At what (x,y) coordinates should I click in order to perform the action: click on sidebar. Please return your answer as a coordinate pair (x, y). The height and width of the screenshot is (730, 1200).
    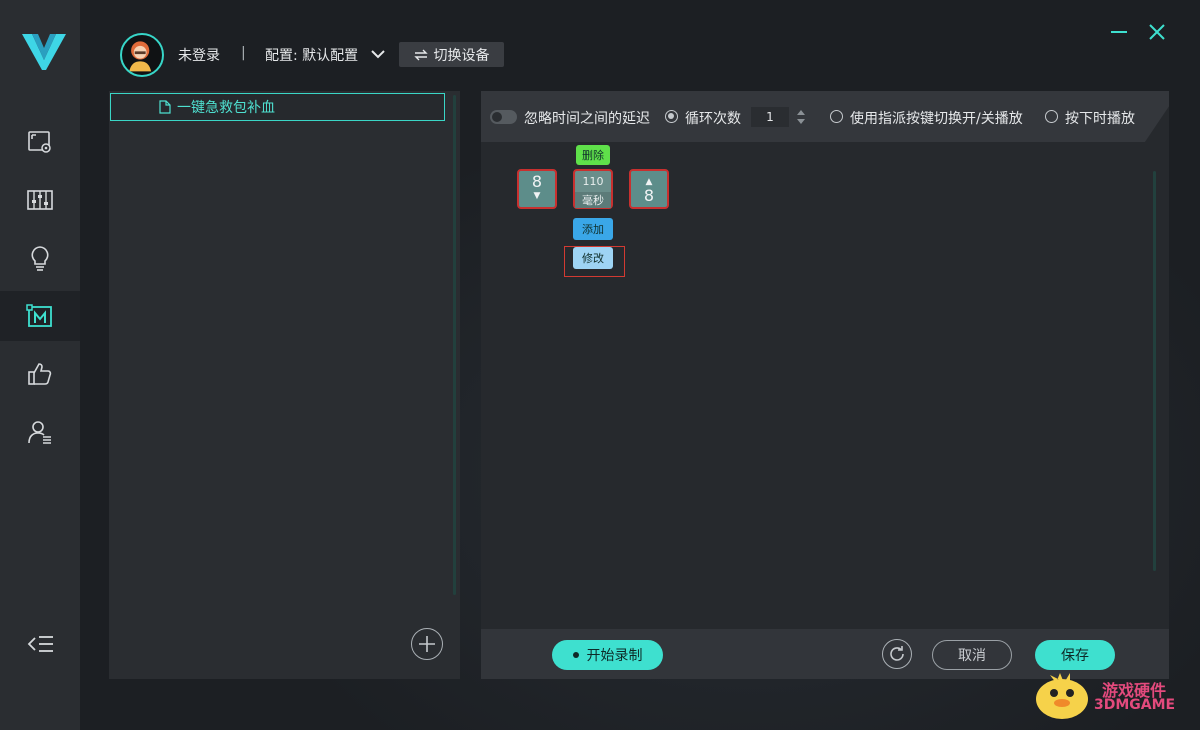
    Looking at the image, I should click on (40, 365).